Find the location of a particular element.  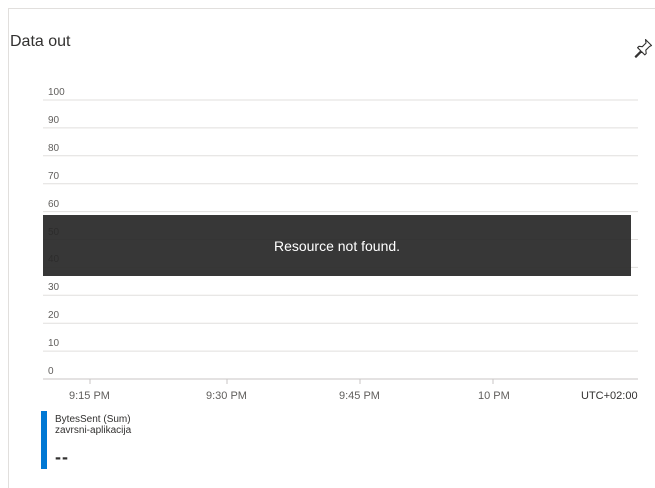

y-tick-label: 0 is located at coordinates (51, 371).